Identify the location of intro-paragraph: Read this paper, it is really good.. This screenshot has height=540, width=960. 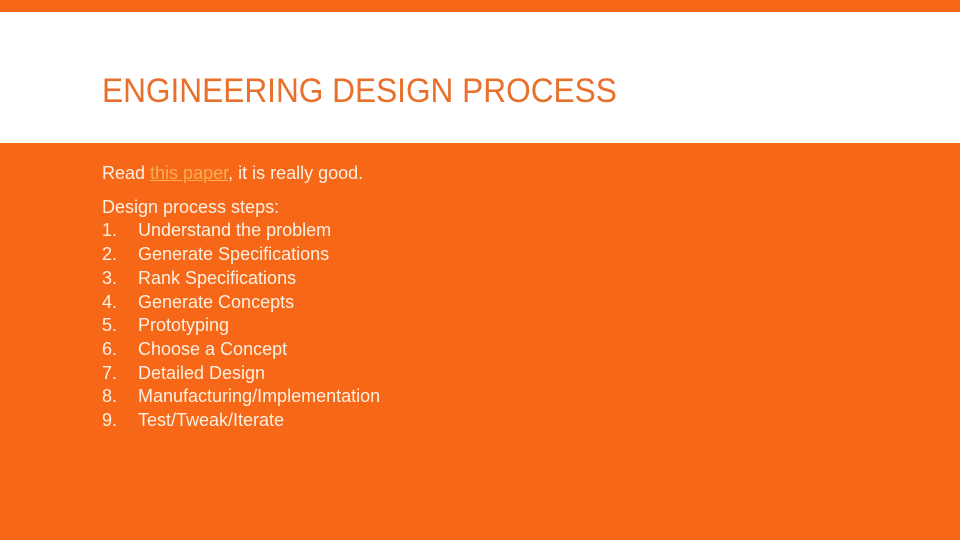
(241, 174).